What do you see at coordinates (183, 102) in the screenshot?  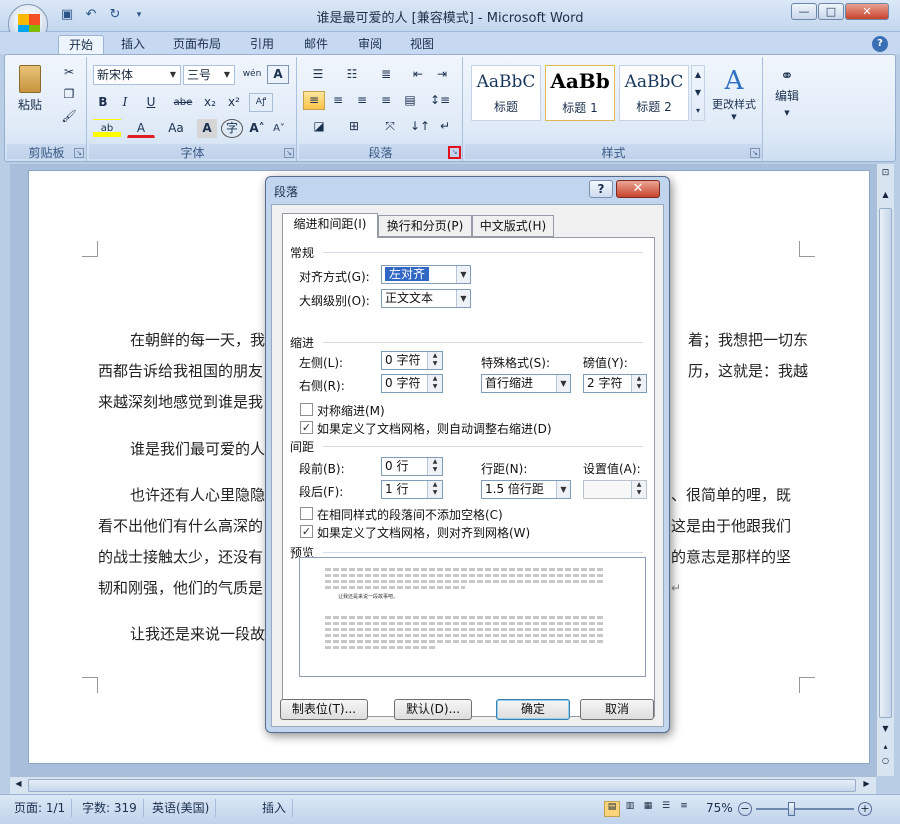 I see `strikethrough-button: abe` at bounding box center [183, 102].